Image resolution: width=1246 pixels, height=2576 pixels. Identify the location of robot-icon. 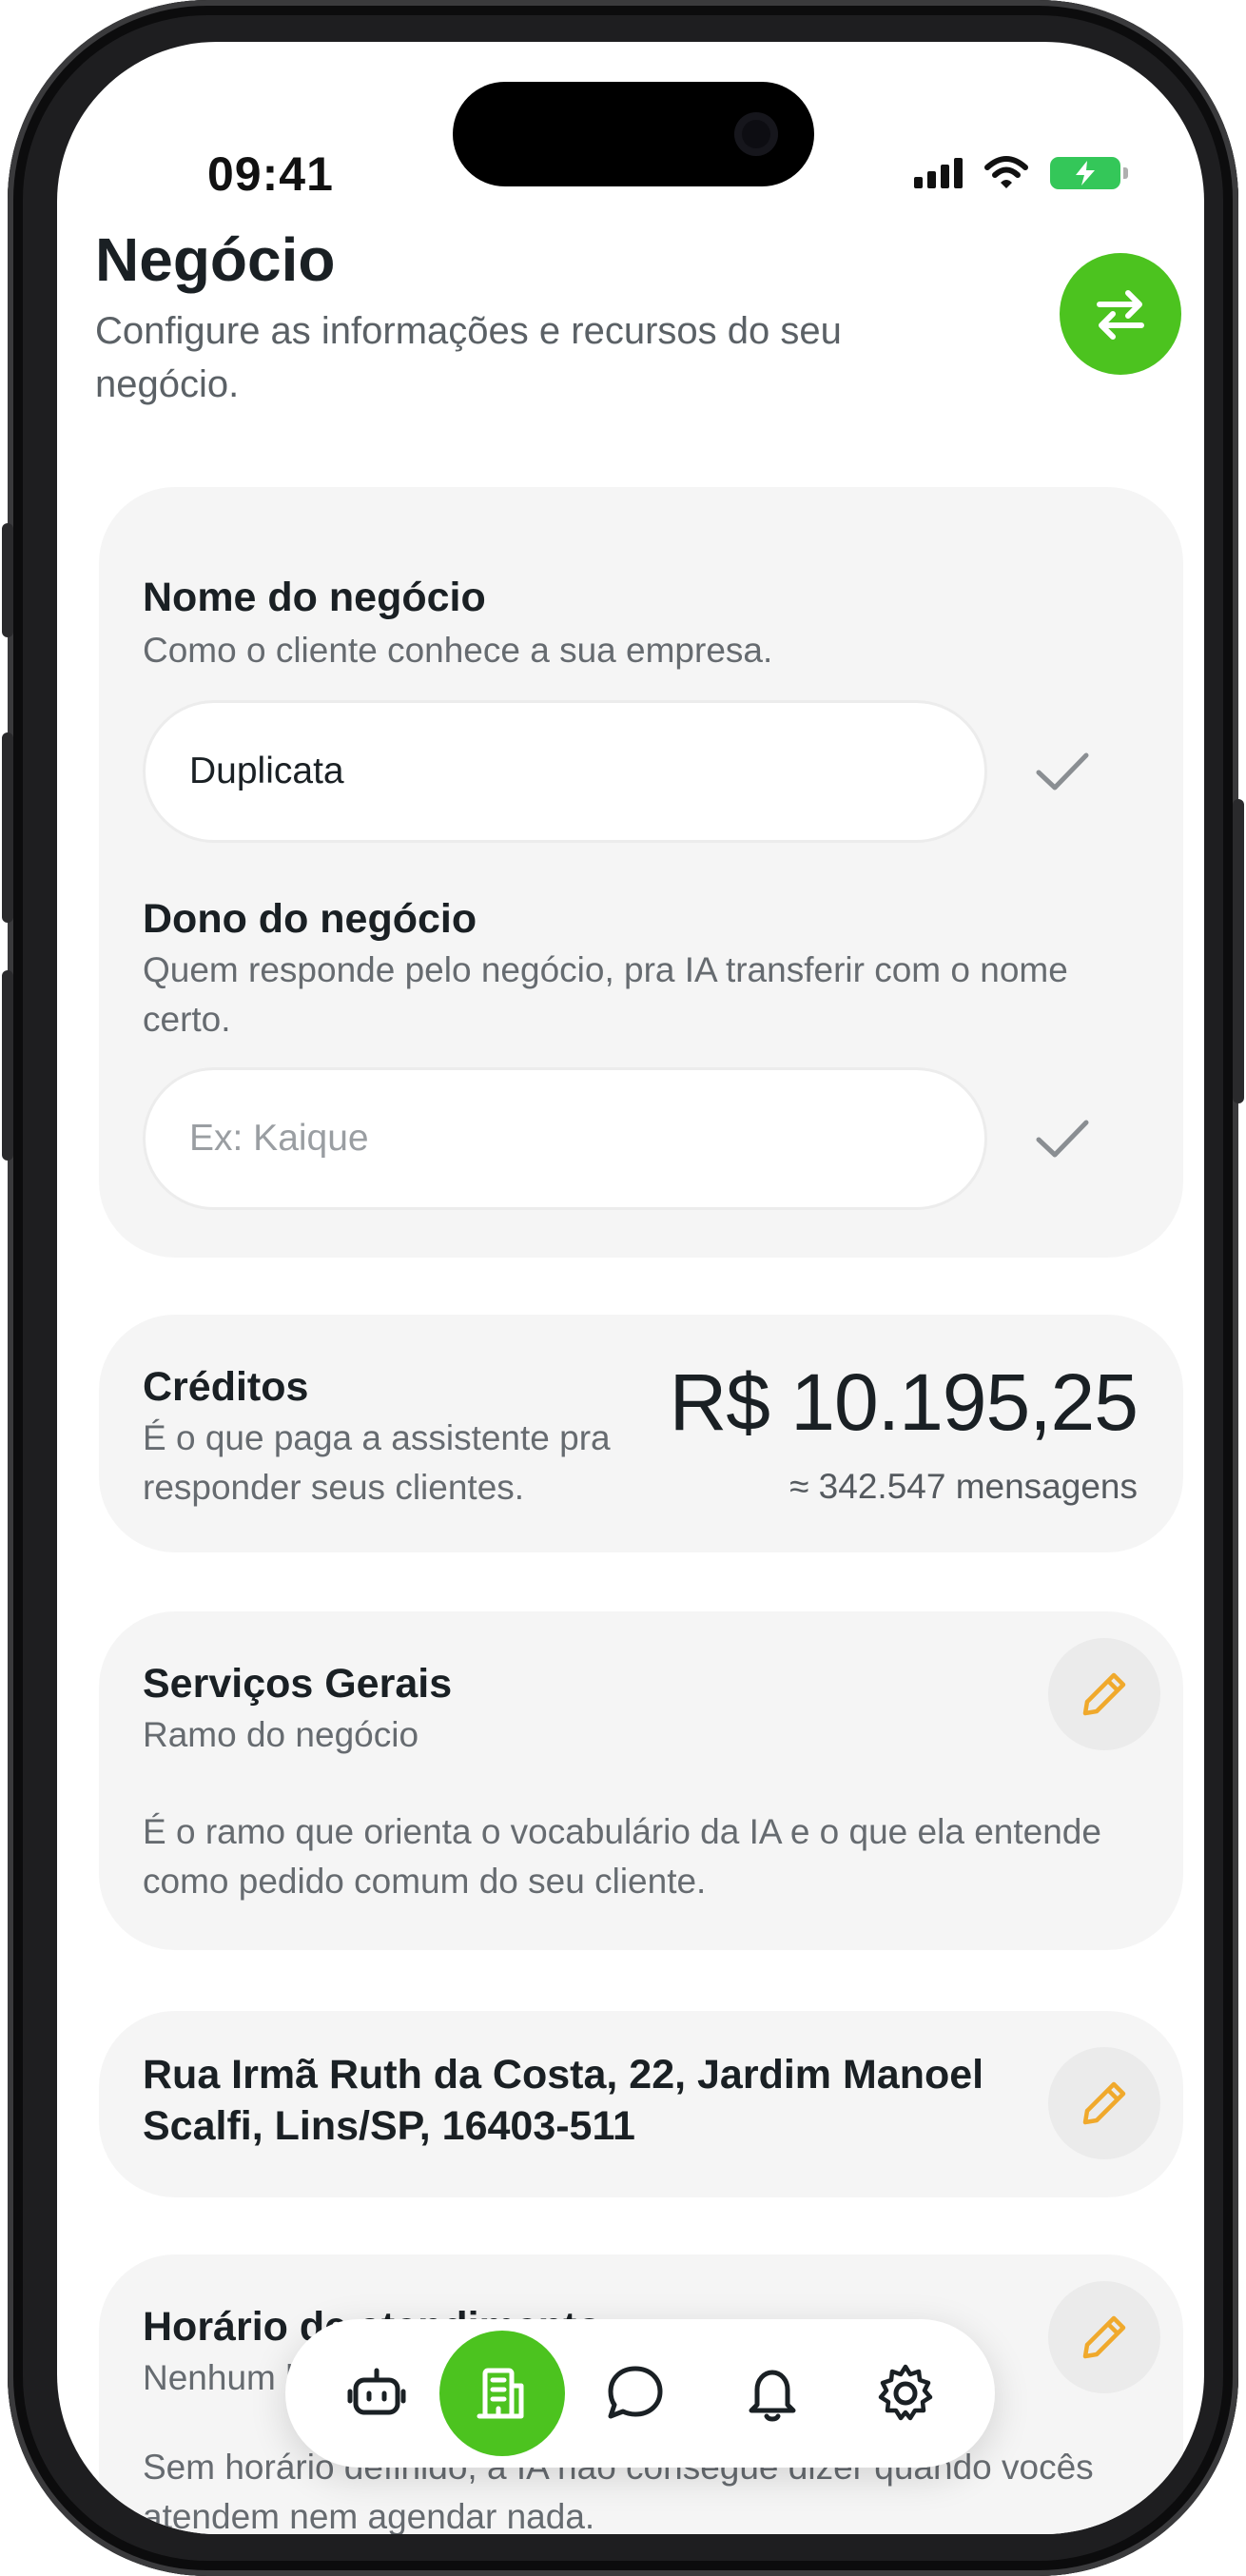
(376, 2391).